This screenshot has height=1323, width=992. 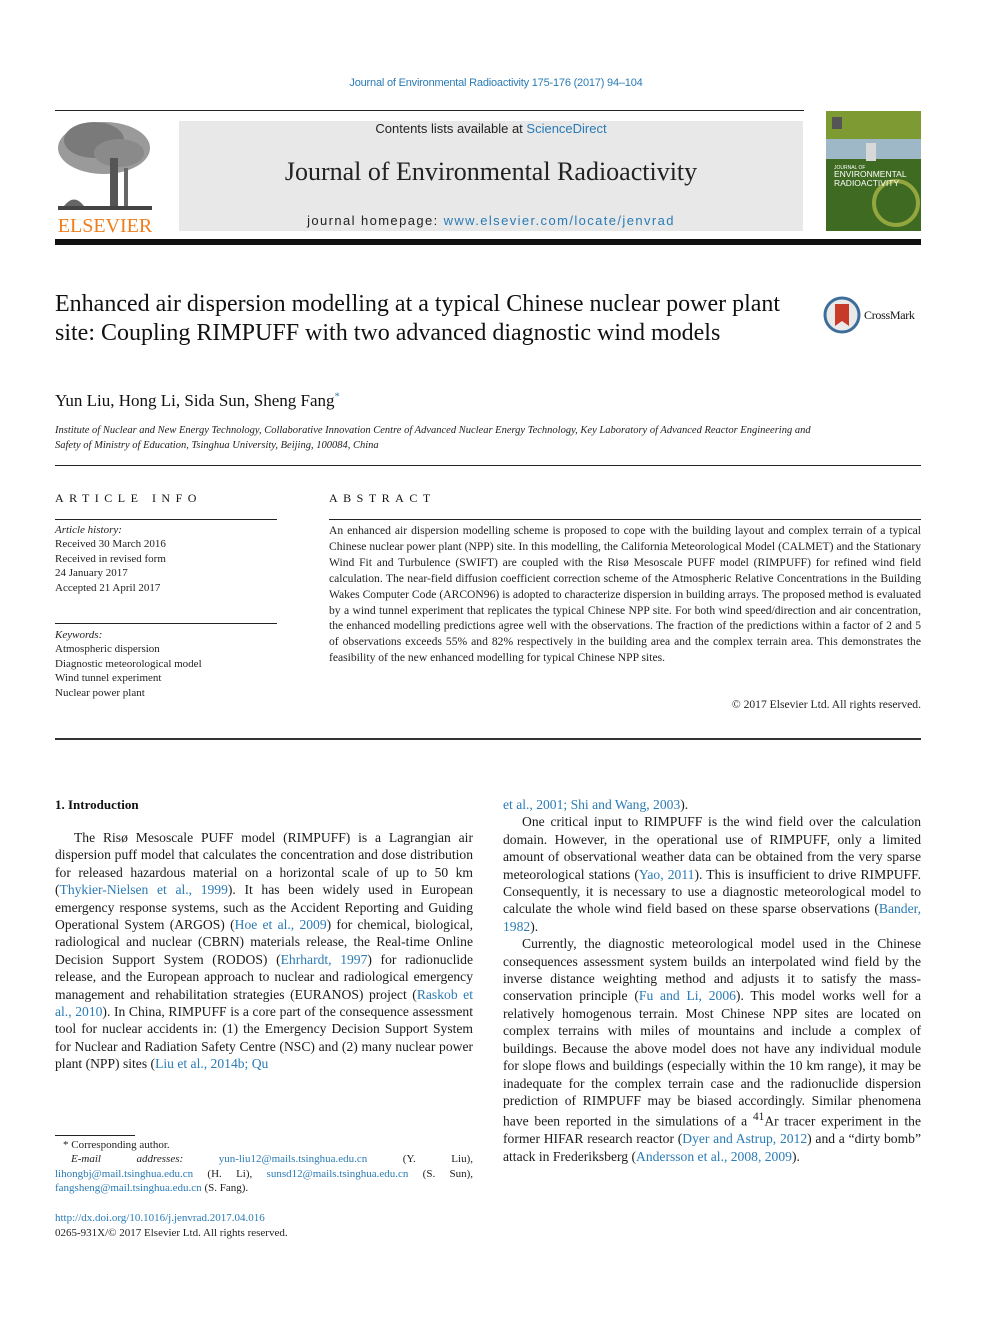 What do you see at coordinates (667, 874) in the screenshot?
I see `citation-link: Yao, 2011` at bounding box center [667, 874].